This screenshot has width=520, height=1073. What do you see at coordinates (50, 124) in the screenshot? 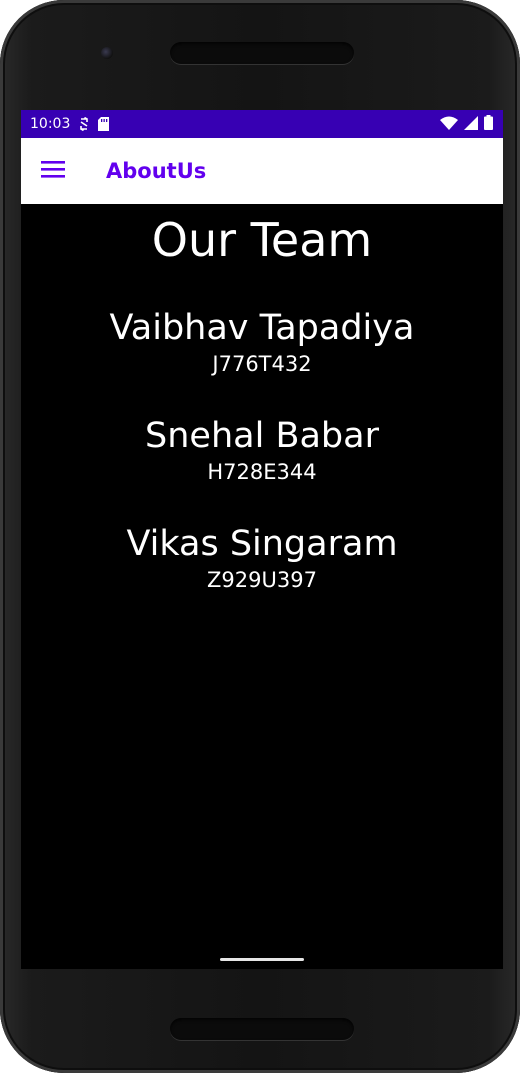
I see `status-time: 10:03` at bounding box center [50, 124].